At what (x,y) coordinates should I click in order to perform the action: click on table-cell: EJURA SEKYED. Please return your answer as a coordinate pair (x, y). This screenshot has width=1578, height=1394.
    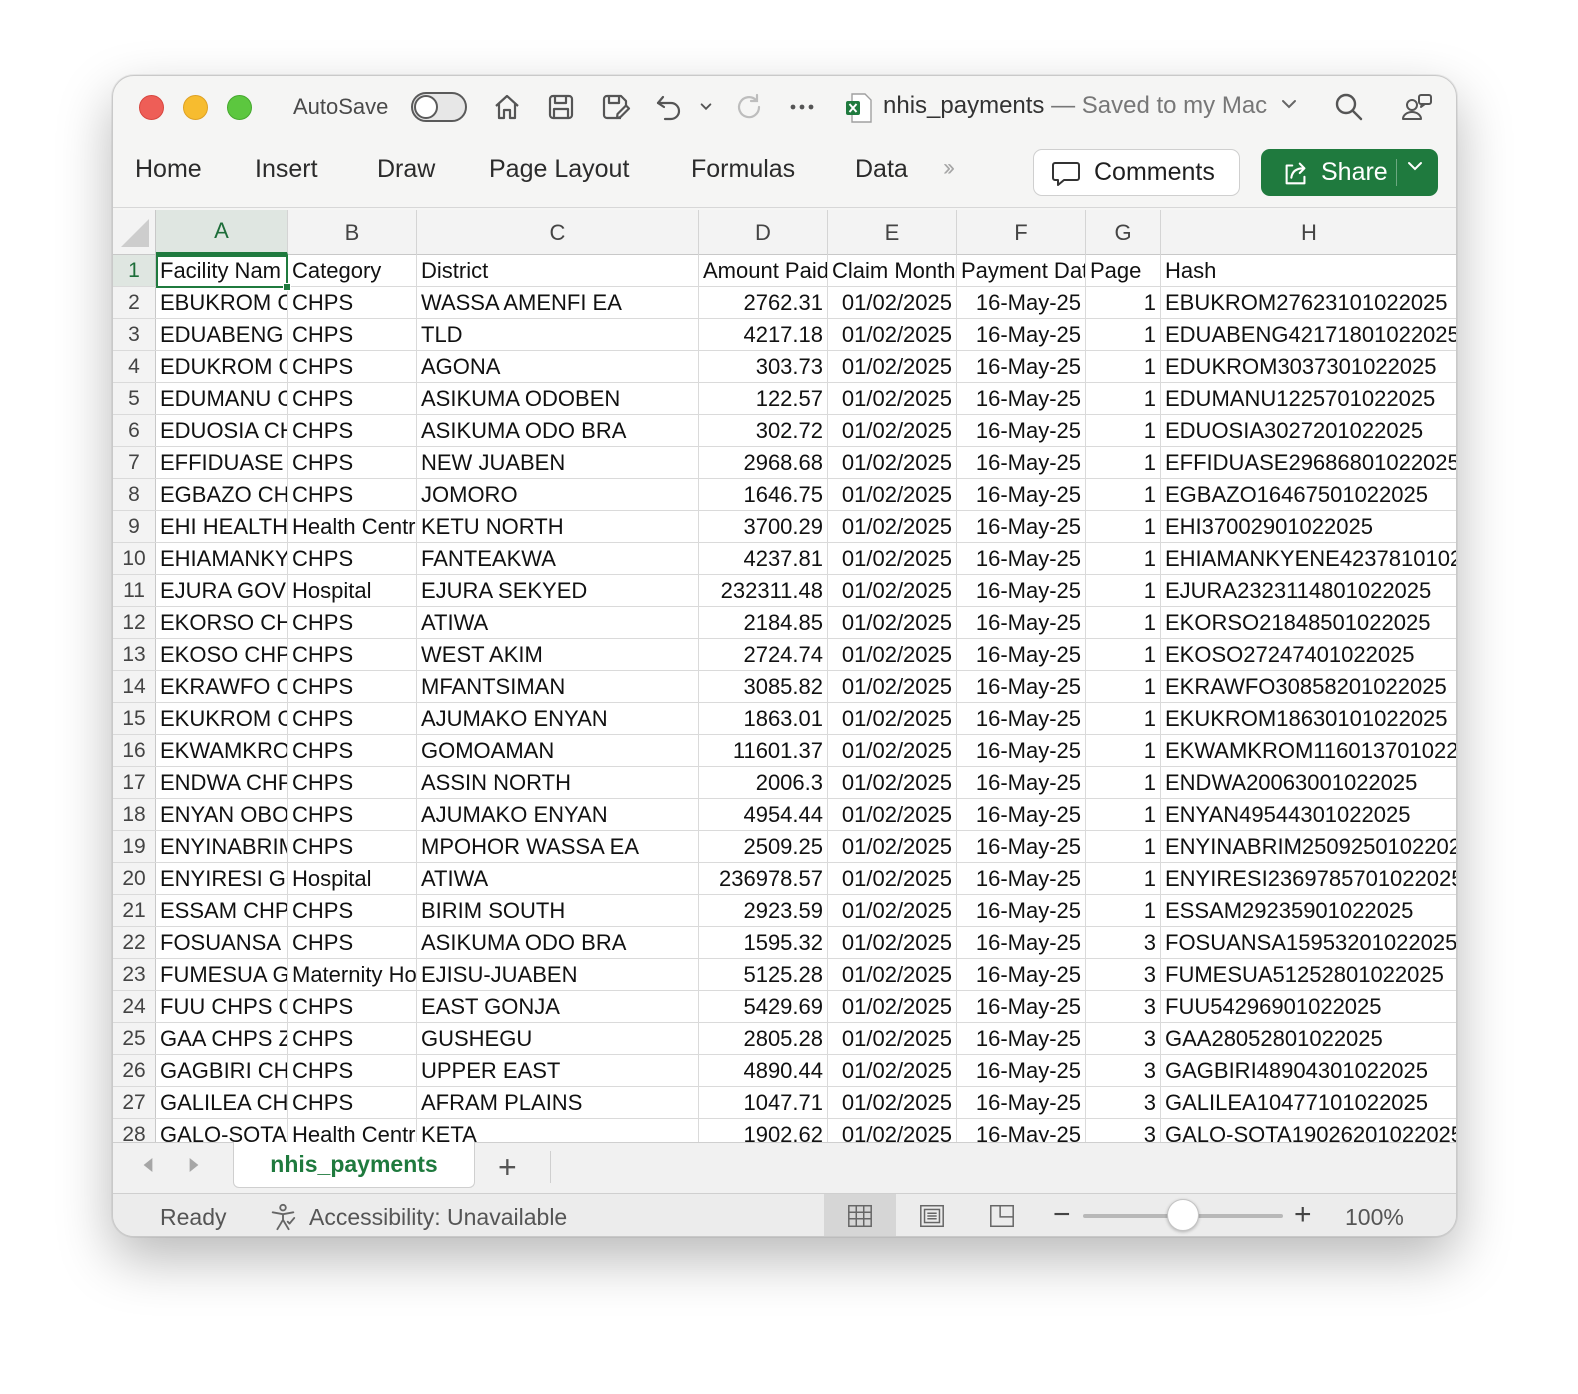
    Looking at the image, I should click on (558, 590).